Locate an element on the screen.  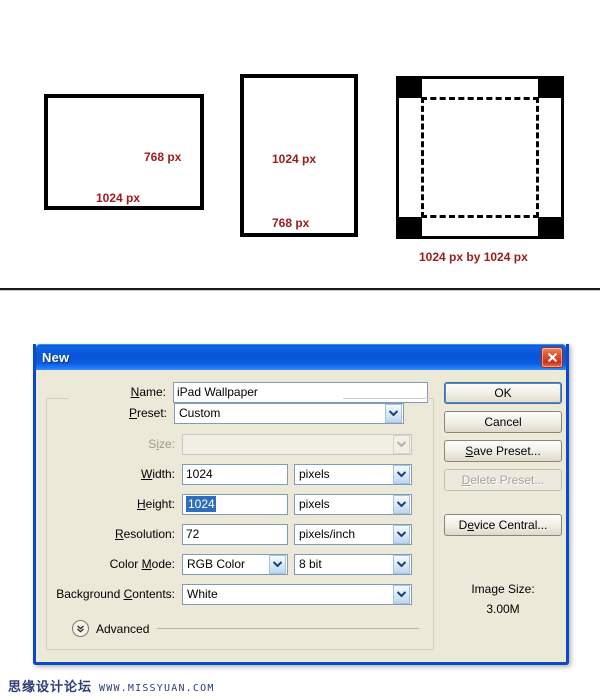
square-caption-label: 1024 px by 1024 px is located at coordinates (473, 257).